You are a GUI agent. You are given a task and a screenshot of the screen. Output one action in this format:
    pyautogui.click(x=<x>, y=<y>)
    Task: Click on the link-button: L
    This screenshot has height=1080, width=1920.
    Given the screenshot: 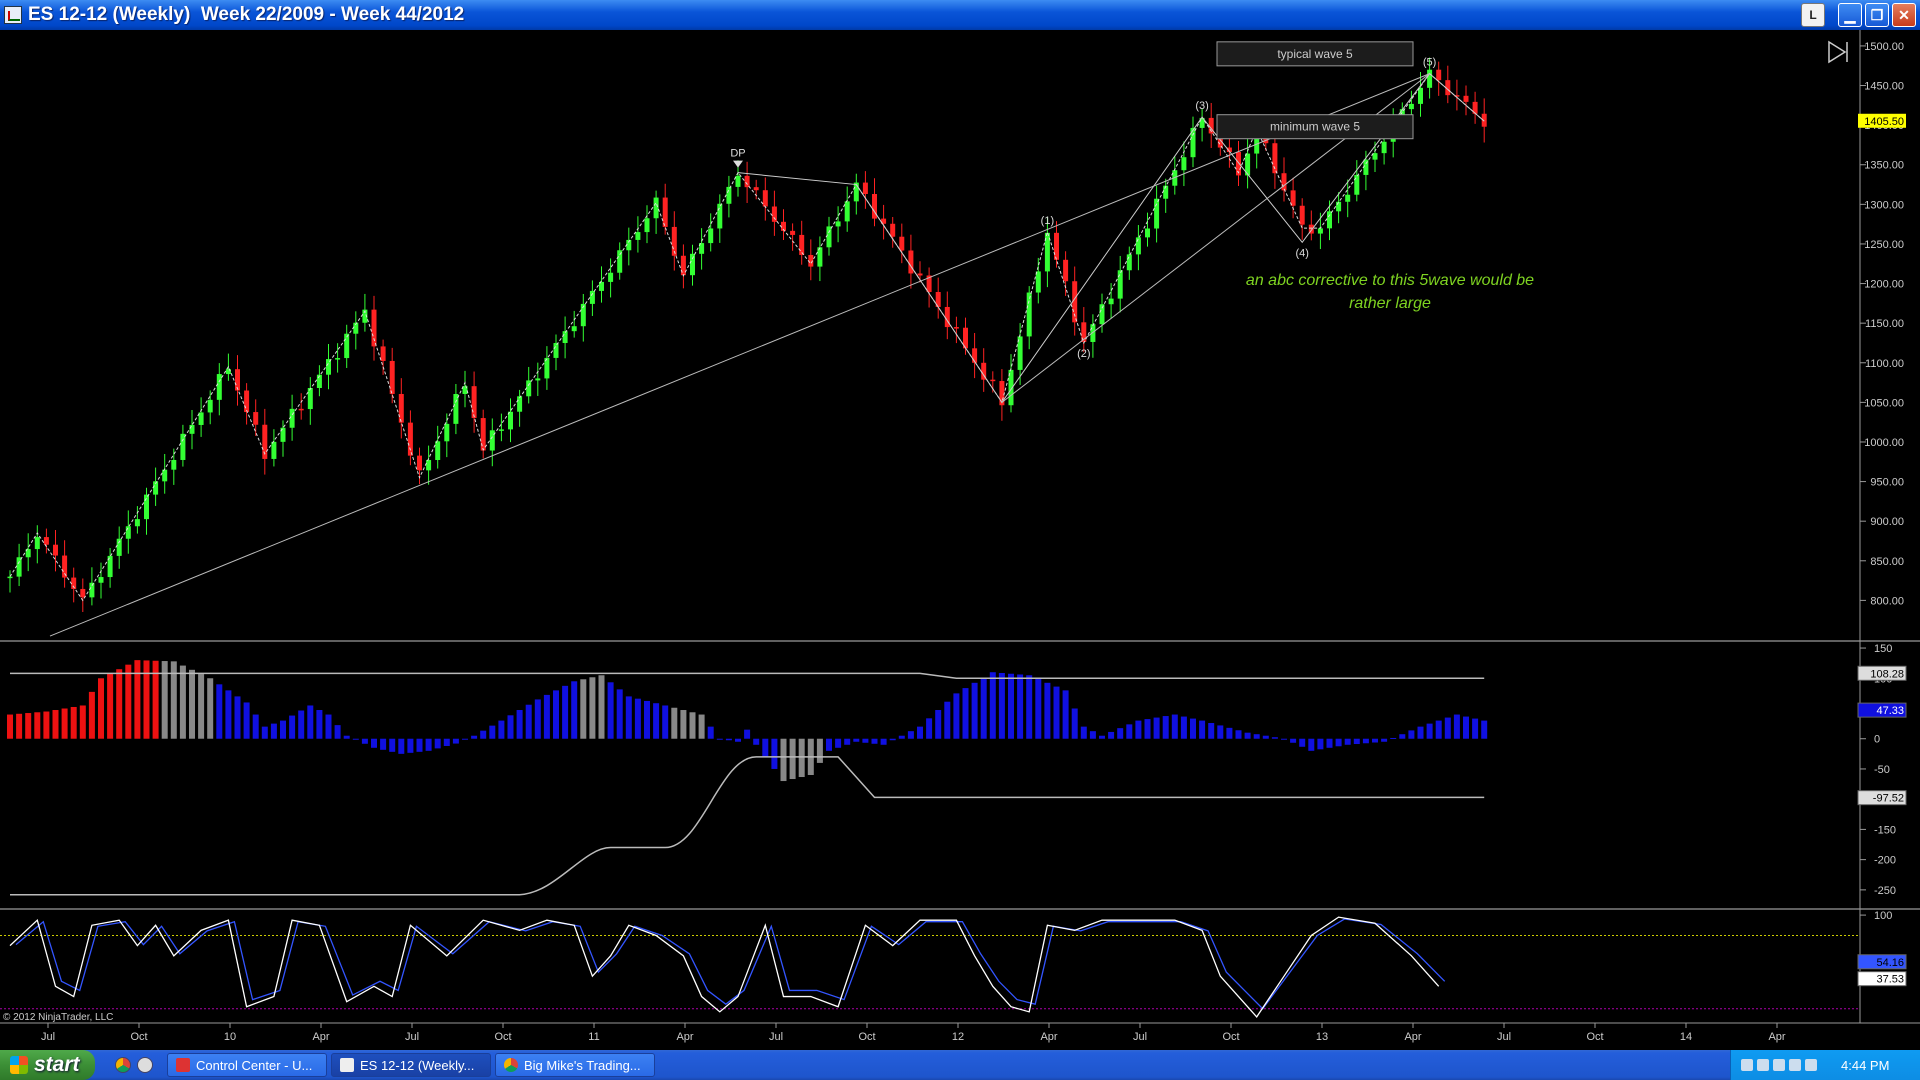 What is the action you would take?
    pyautogui.click(x=1813, y=15)
    